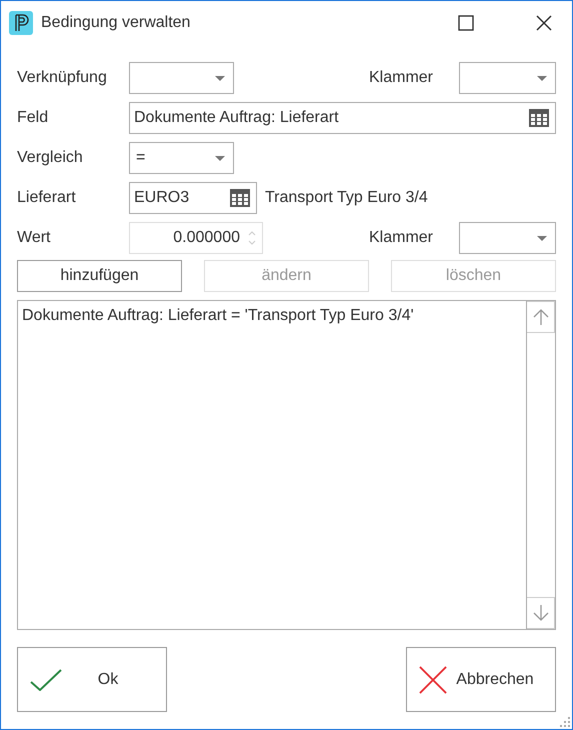  I want to click on maximize-icon, so click(466, 23).